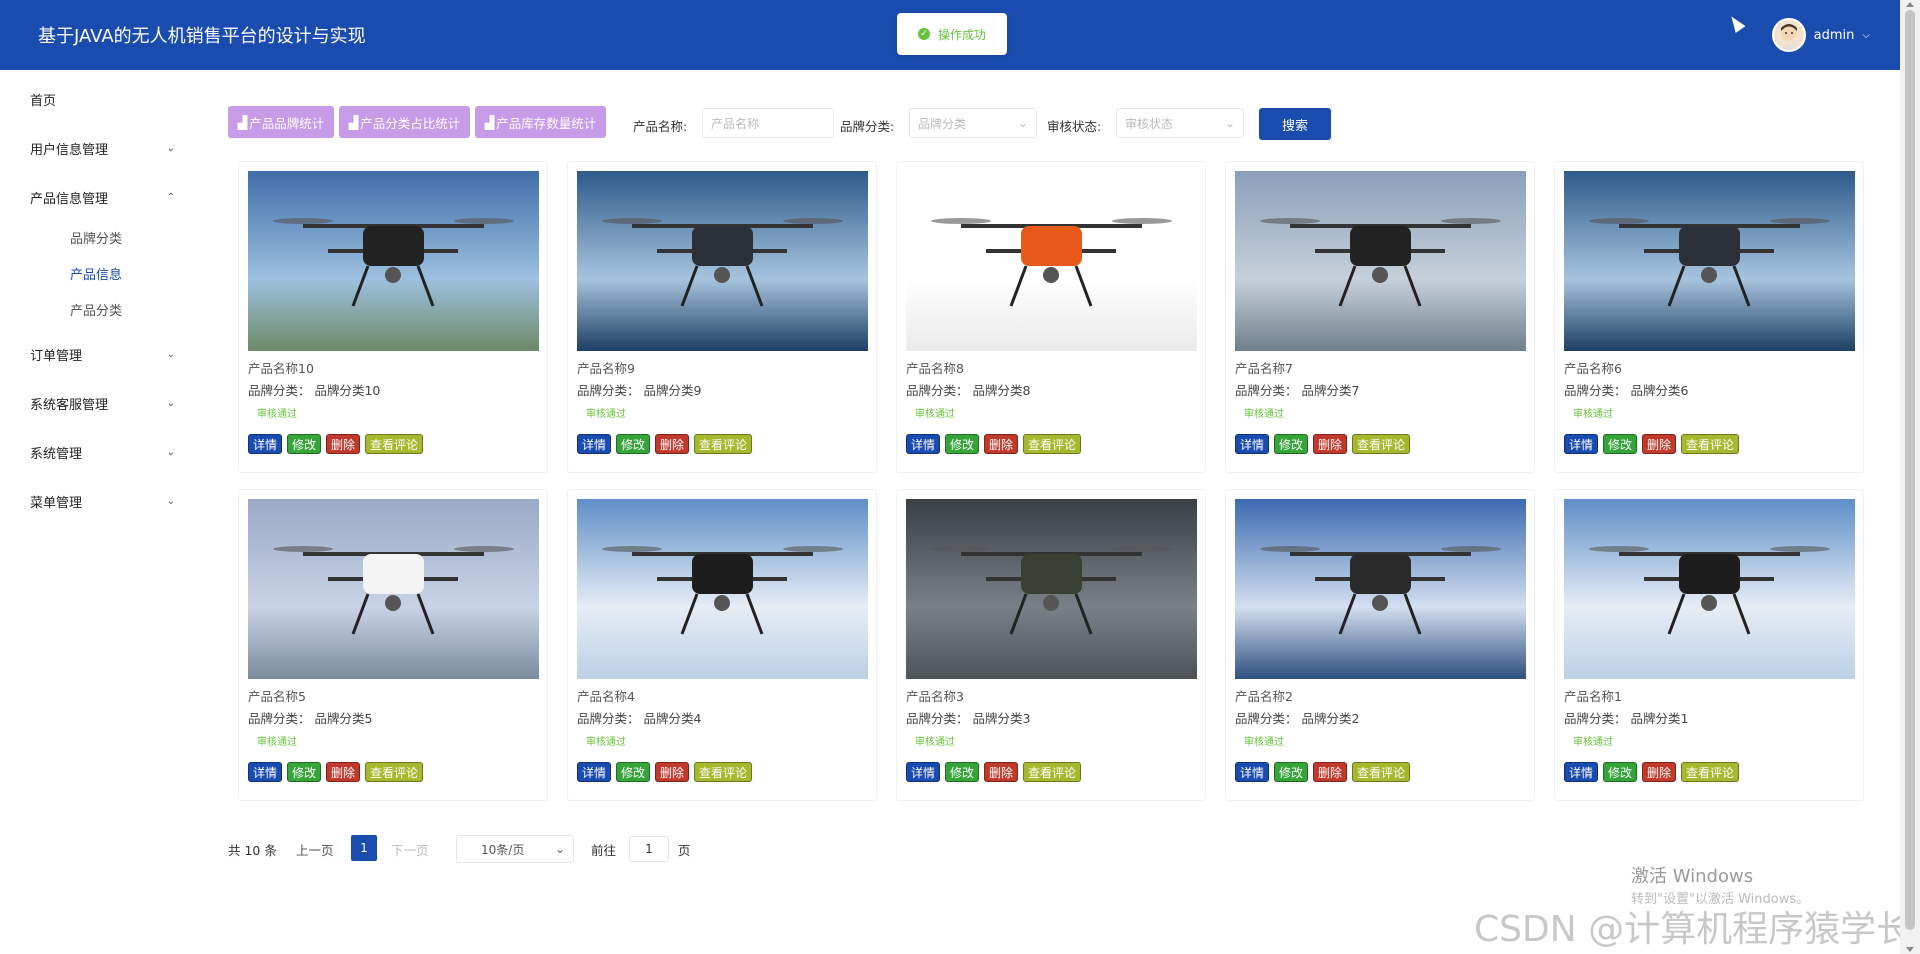 This screenshot has width=1920, height=954. What do you see at coordinates (102, 197) in the screenshot?
I see `sidebar-item-product-info: 产品信息管理 ⌃` at bounding box center [102, 197].